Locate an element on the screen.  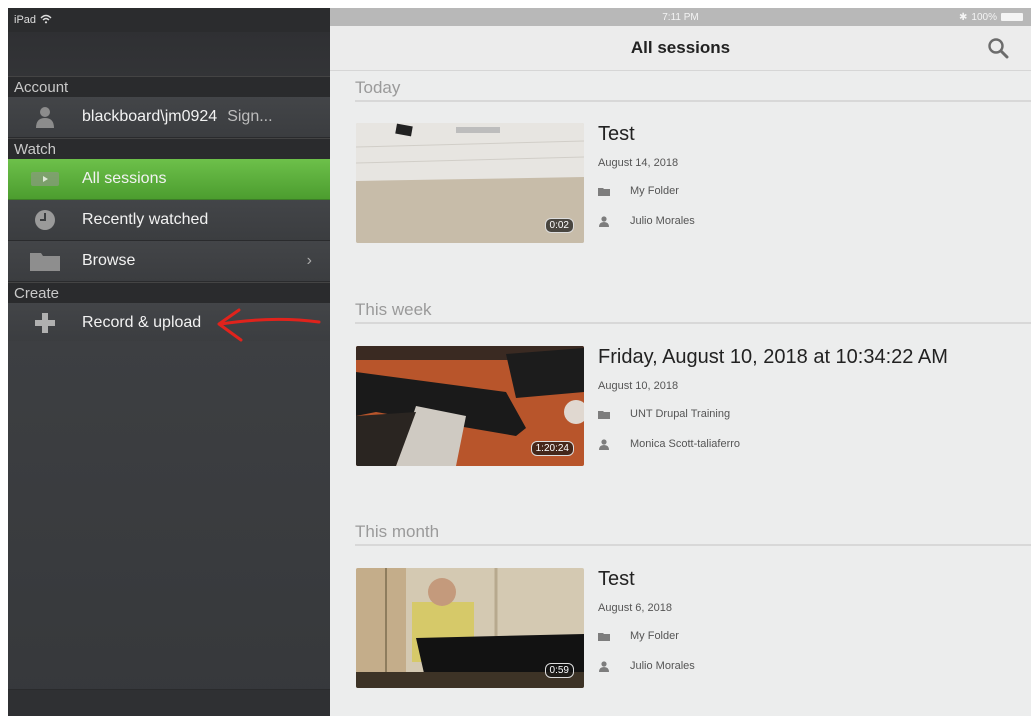
page-title: All sessions is located at coordinates (680, 47).